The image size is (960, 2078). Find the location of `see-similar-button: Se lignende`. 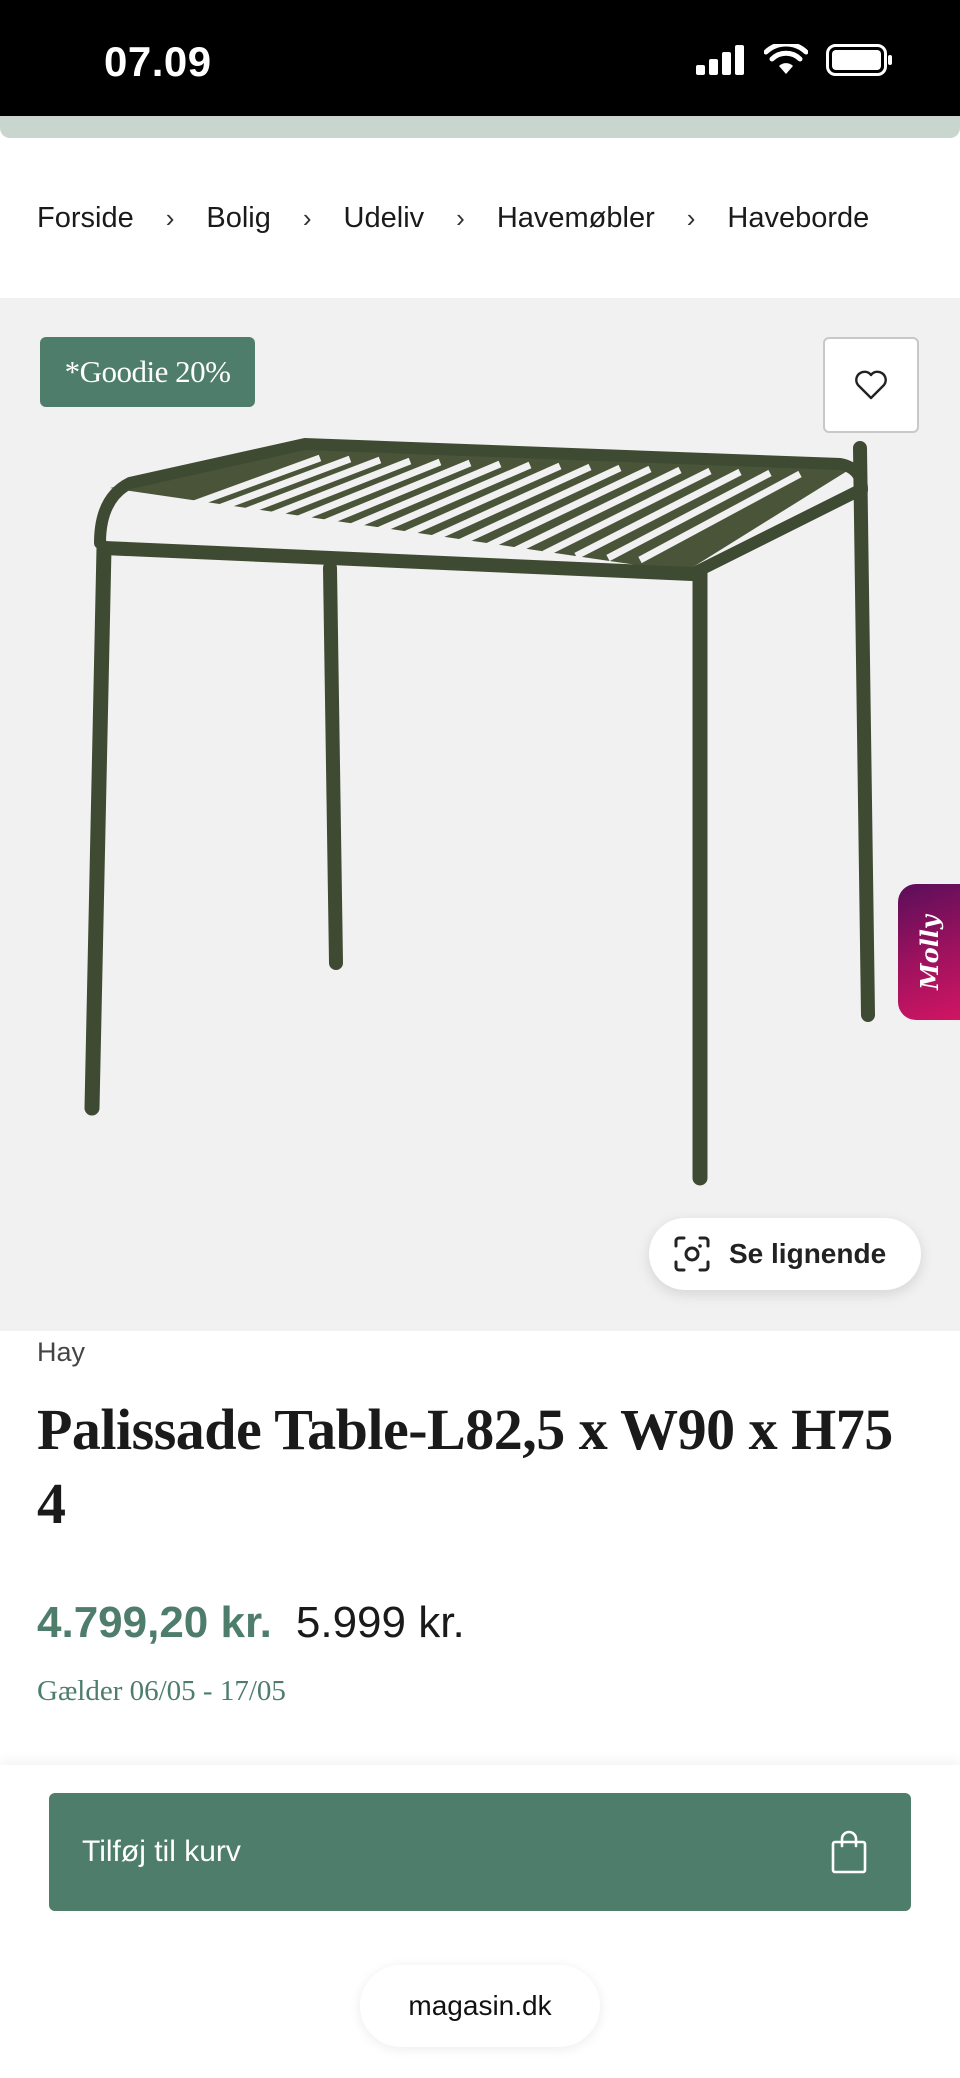

see-similar-button: Se lignende is located at coordinates (785, 1254).